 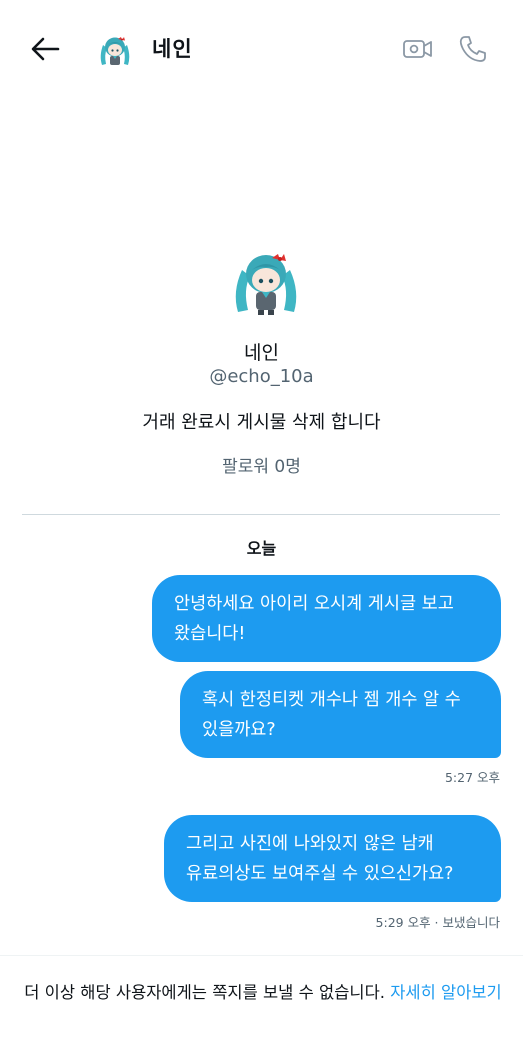 What do you see at coordinates (326, 618) in the screenshot?
I see `message-bubble: 안녕하세요 아이리 오시계 게시글 보고 왔습니다!` at bounding box center [326, 618].